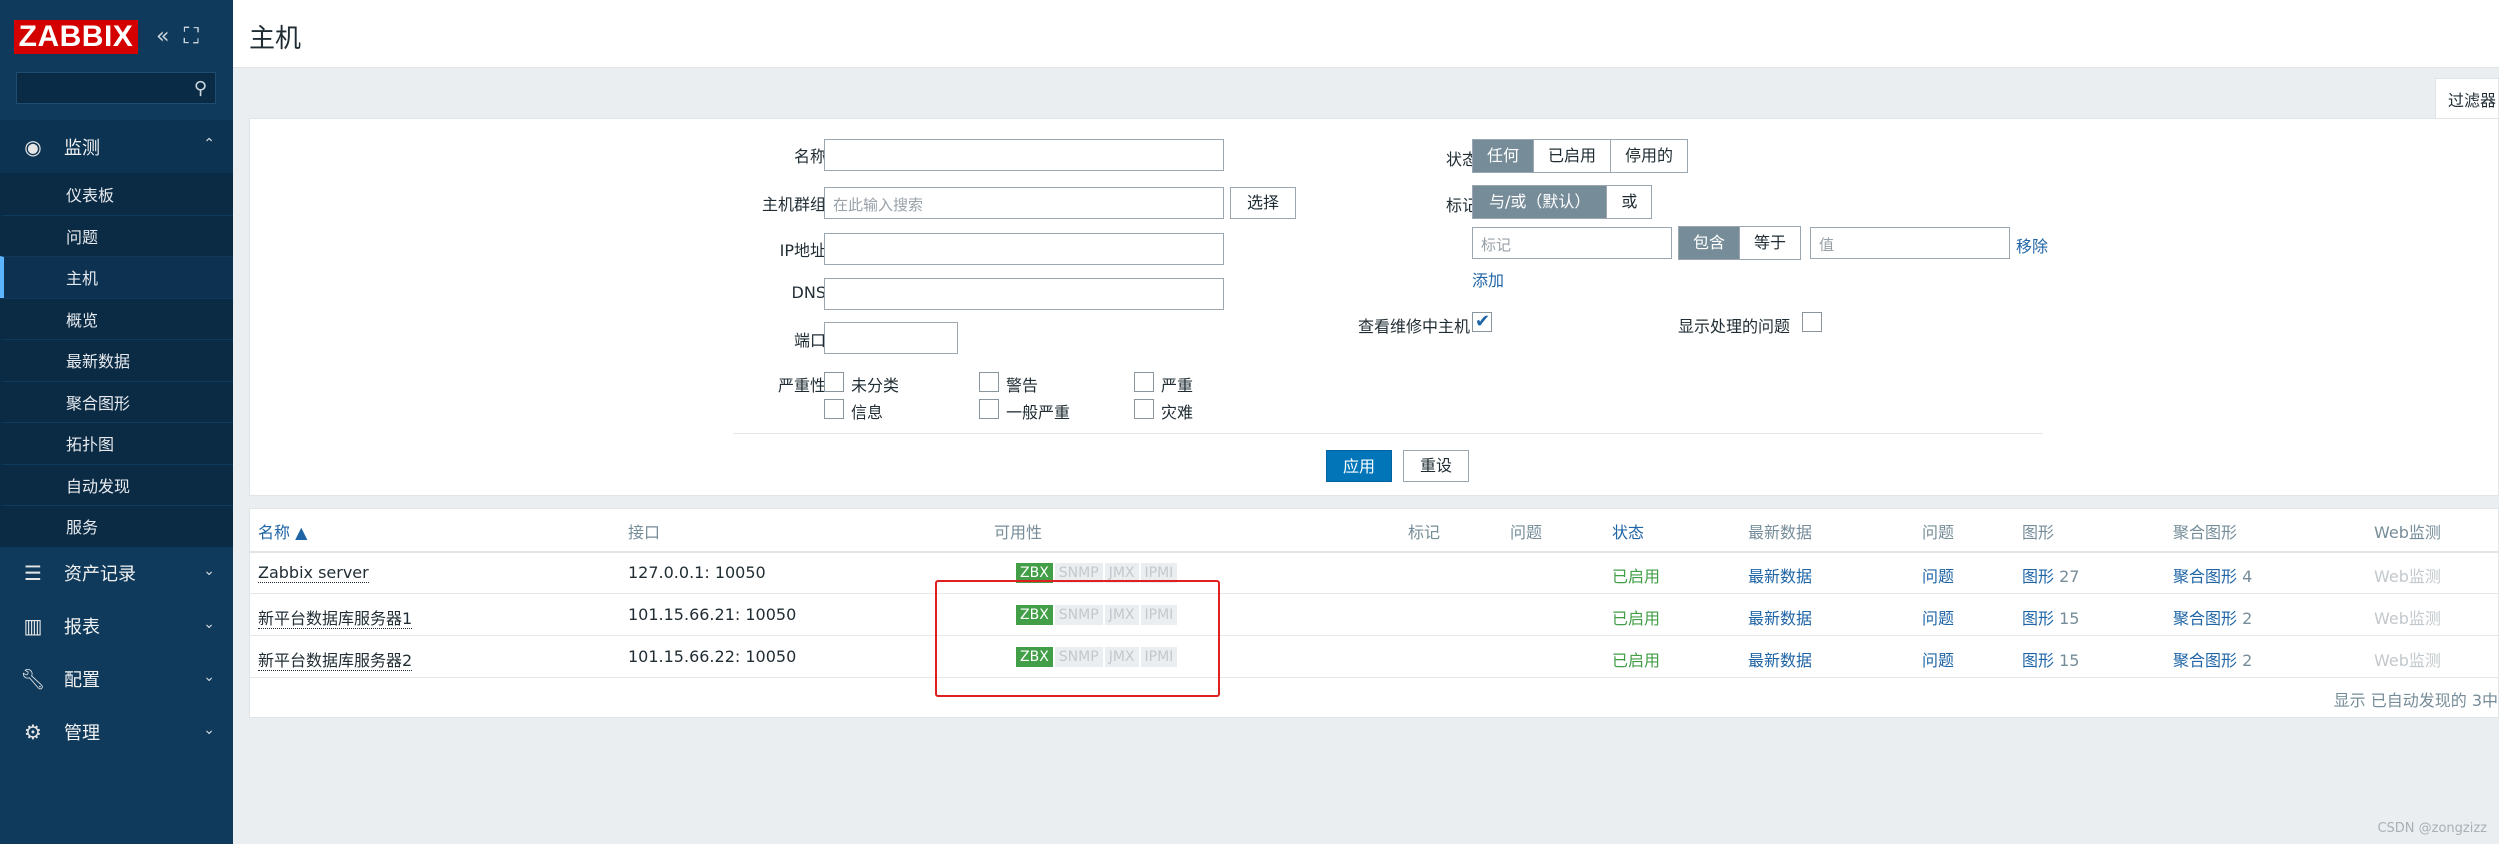 This screenshot has width=2499, height=844. I want to click on submenu-screens: 聚合图形, so click(116, 401).